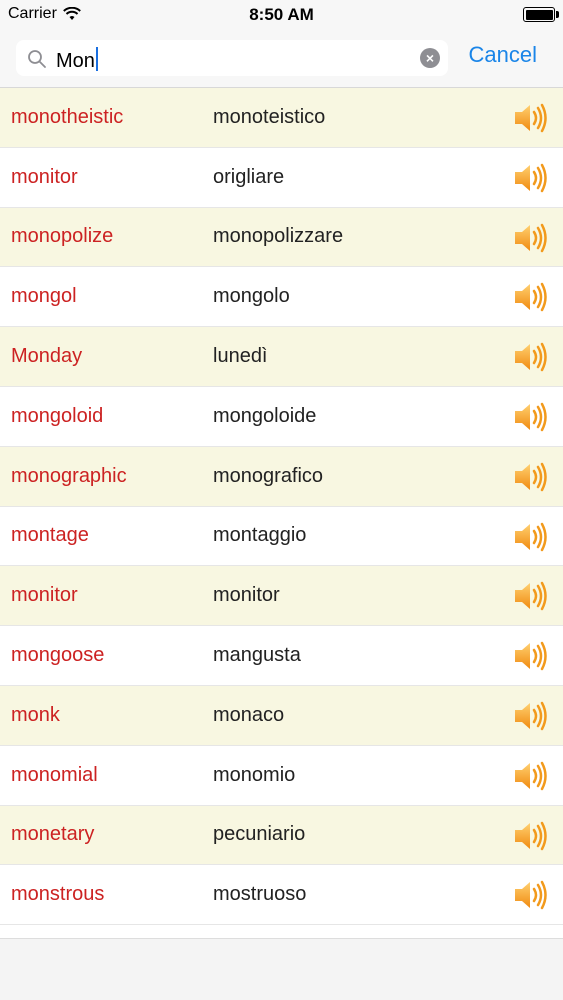 The height and width of the screenshot is (1000, 563). Describe the element at coordinates (53, 834) in the screenshot. I see `english-word: monetary` at that location.